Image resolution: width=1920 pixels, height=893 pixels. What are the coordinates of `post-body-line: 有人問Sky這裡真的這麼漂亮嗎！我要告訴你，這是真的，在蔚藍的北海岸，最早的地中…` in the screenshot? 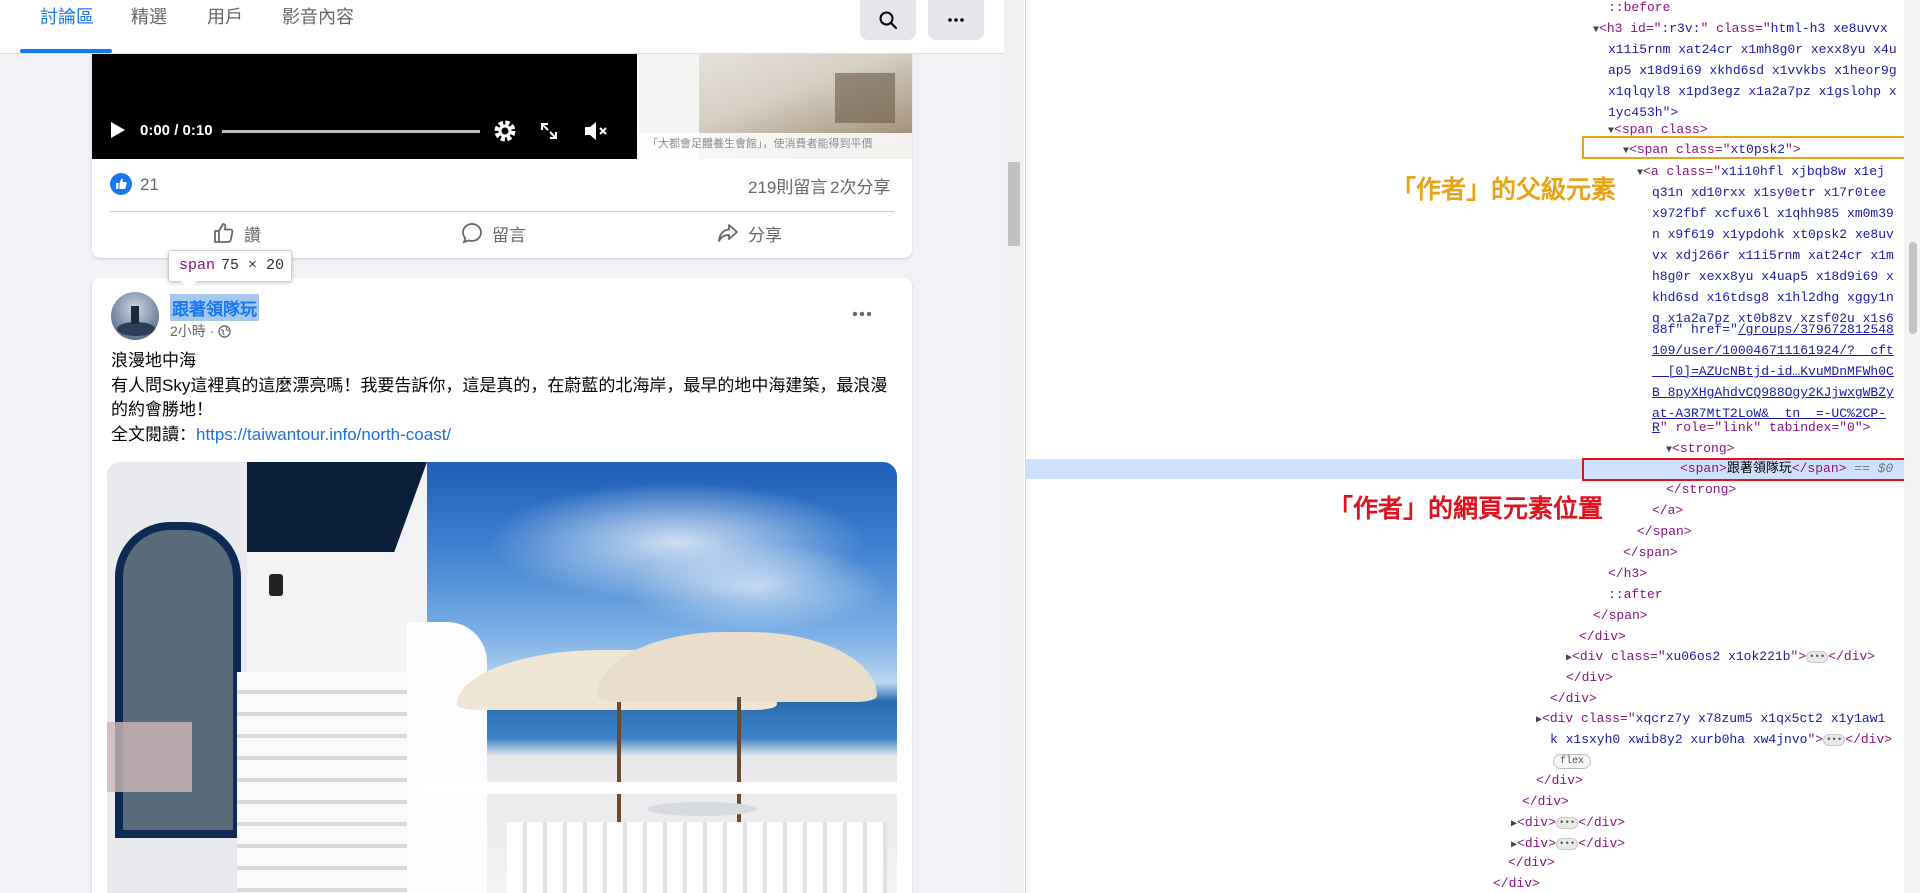 It's located at (499, 397).